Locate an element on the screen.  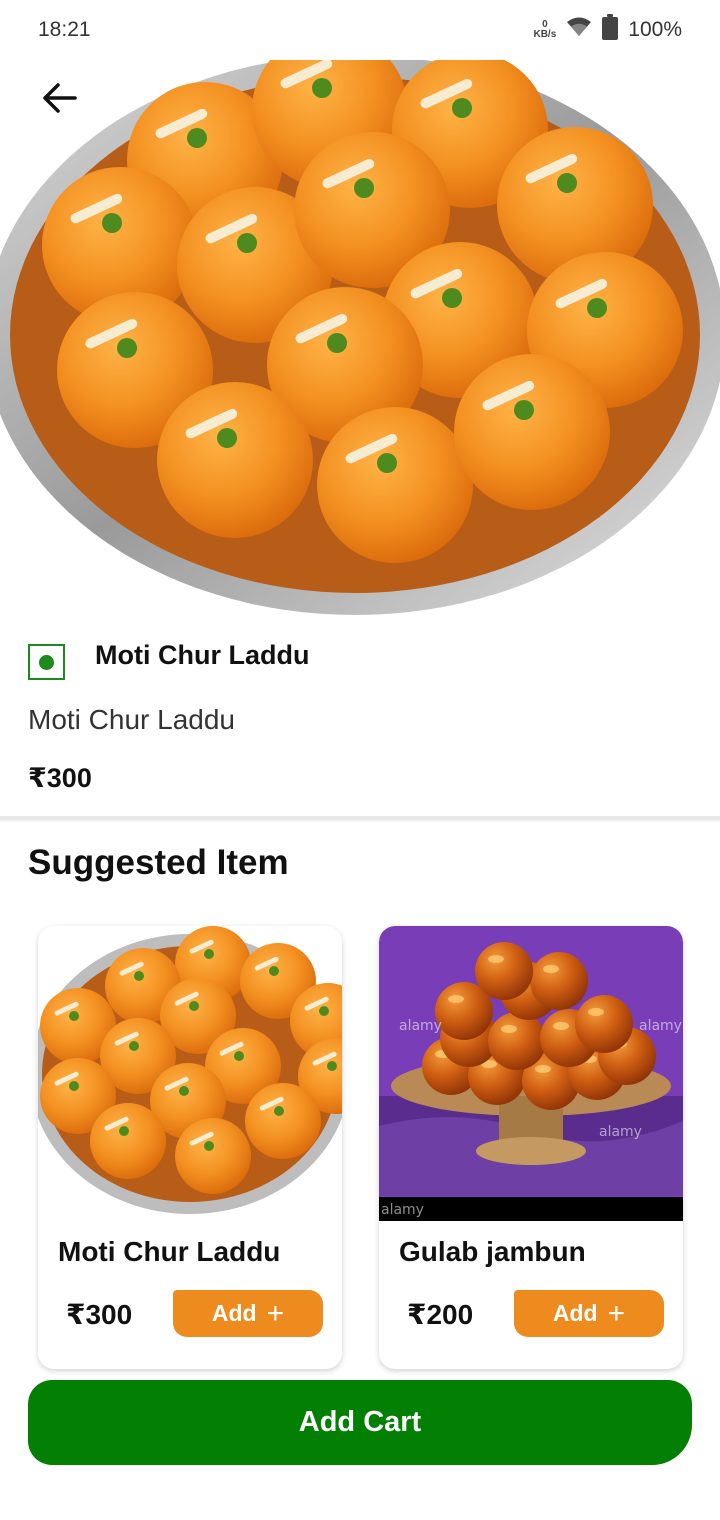
suggested-item-price: ₹300 is located at coordinates (99, 1314).